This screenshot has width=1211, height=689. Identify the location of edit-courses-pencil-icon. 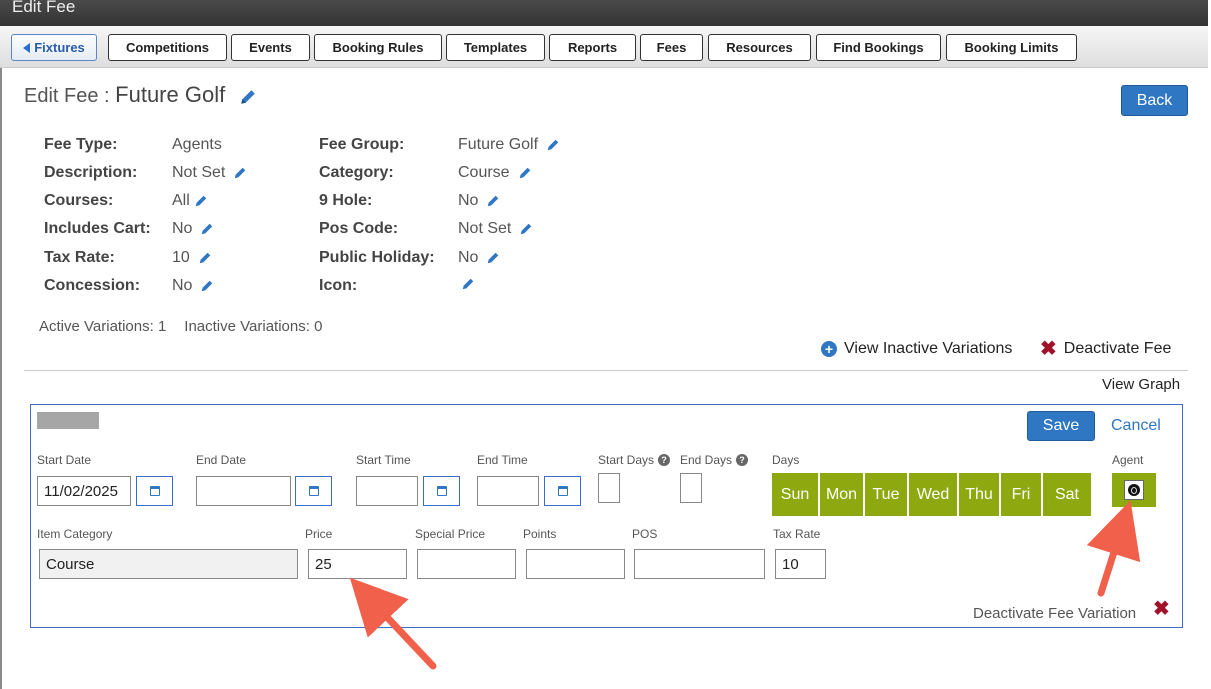
(201, 201).